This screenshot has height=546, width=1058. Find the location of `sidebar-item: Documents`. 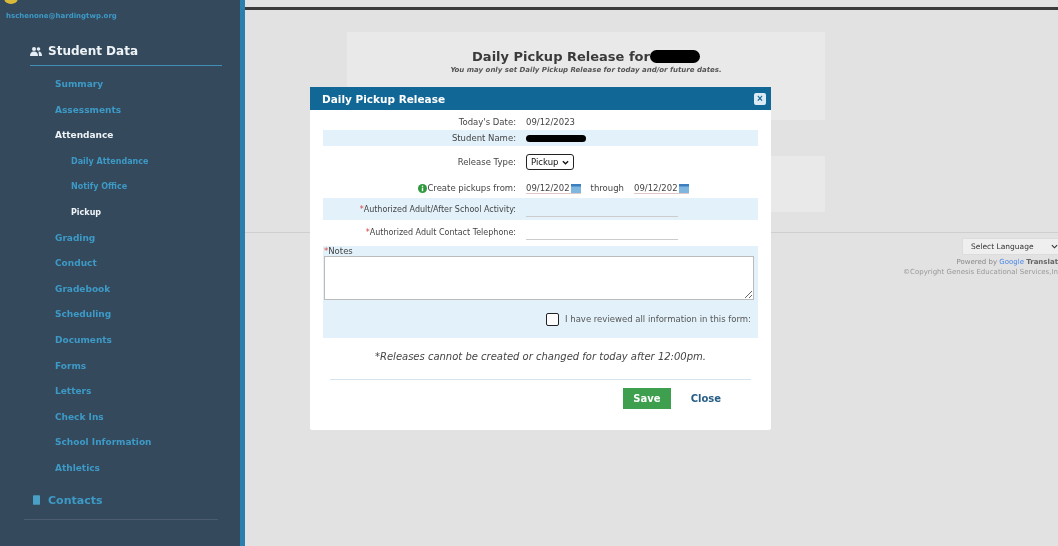

sidebar-item: Documents is located at coordinates (120, 340).